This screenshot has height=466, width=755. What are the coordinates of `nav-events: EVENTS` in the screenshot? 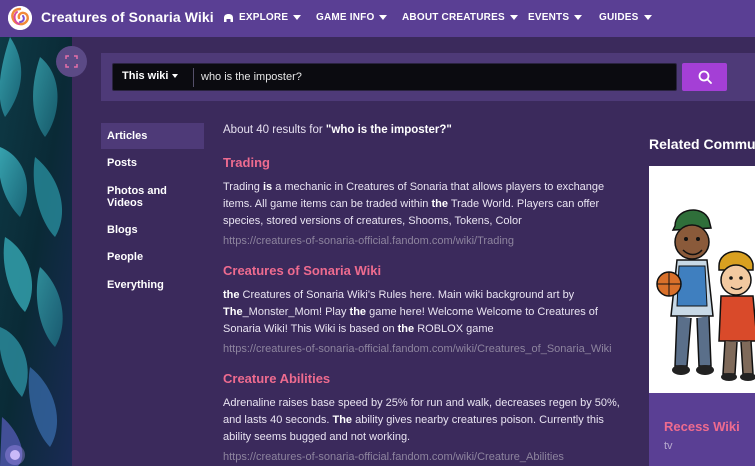 It's located at (555, 17).